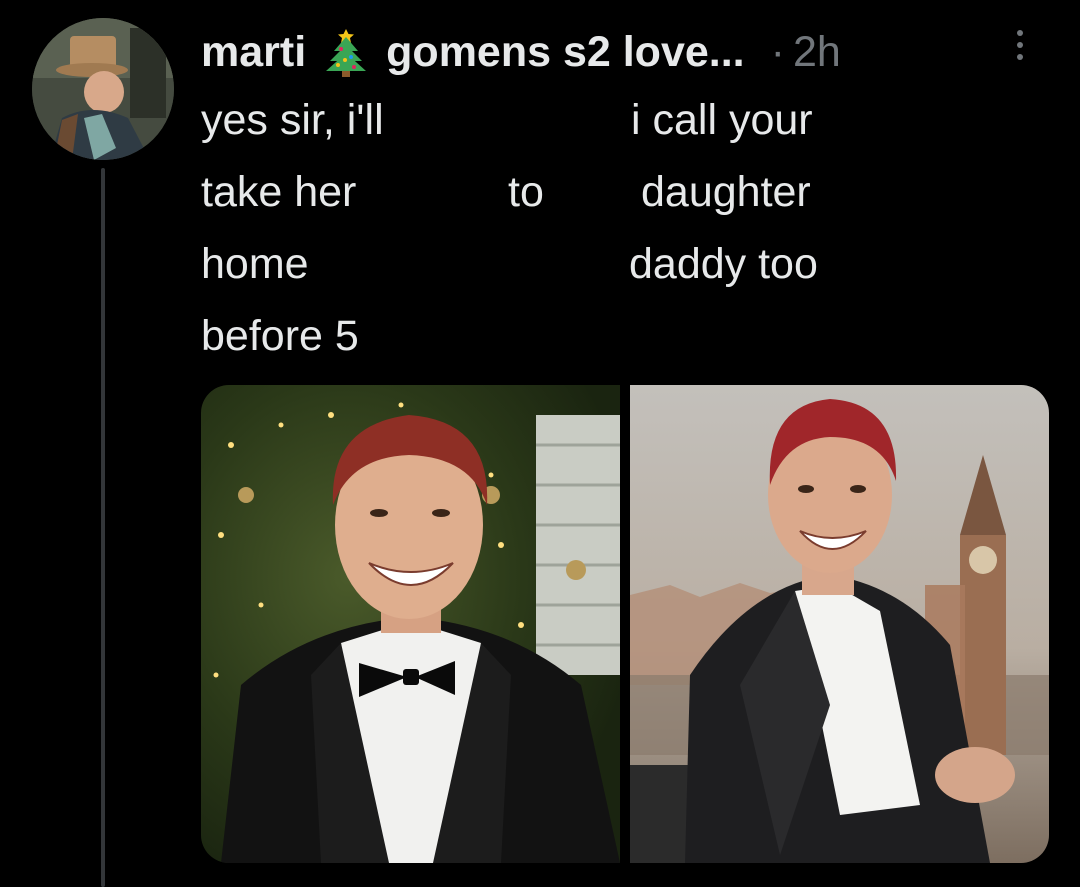 Image resolution: width=1080 pixels, height=887 pixels. I want to click on tweet-text-line: daughter, so click(726, 192).